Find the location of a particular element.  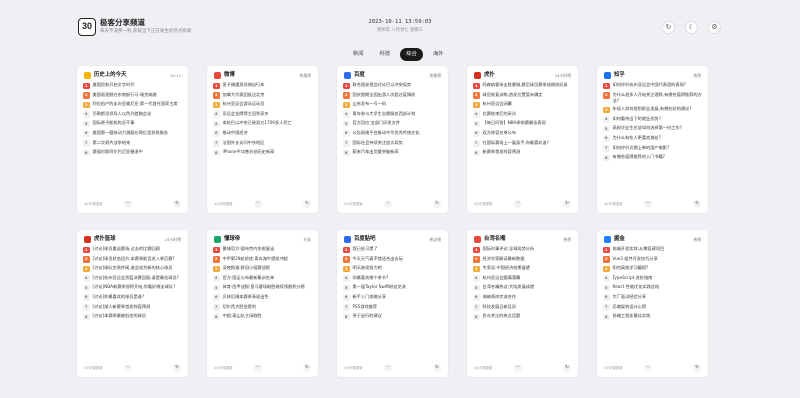

item-title: 海峡两岸交流合作 is located at coordinates (529, 297).